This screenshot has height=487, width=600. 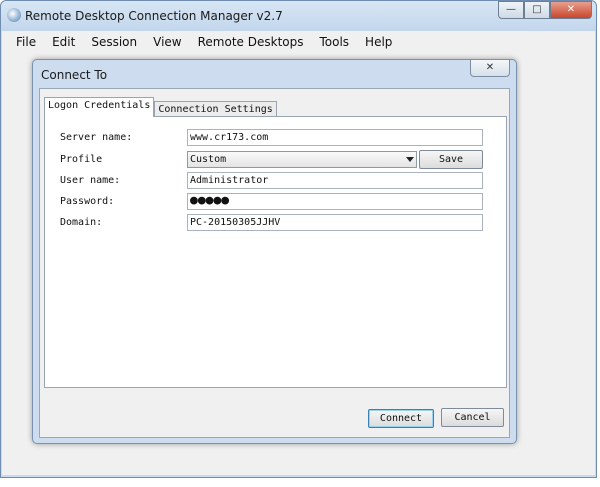 I want to click on dialog-close-button: ✕, so click(x=490, y=68).